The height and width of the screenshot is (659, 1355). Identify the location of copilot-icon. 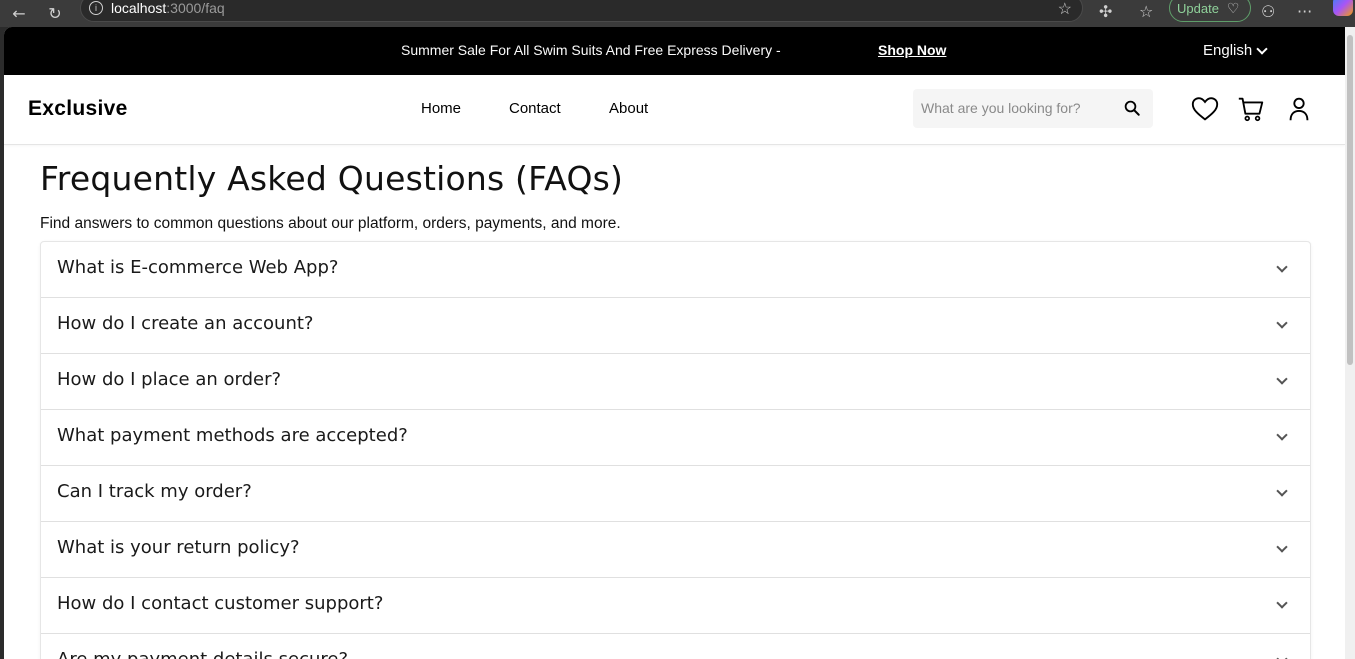
(1343, 8).